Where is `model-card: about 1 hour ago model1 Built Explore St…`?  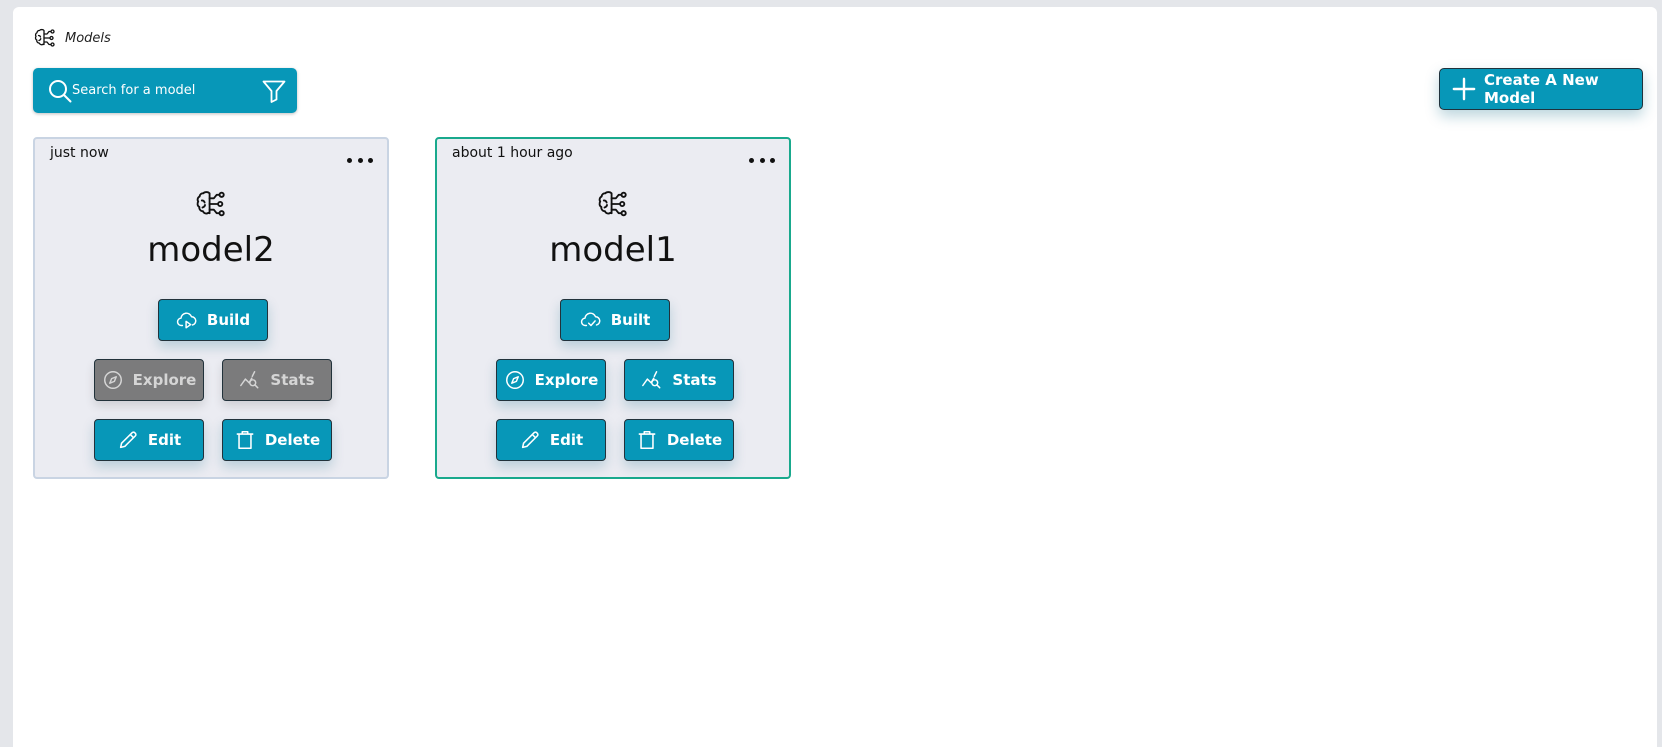 model-card: about 1 hour ago model1 Built Explore St… is located at coordinates (613, 308).